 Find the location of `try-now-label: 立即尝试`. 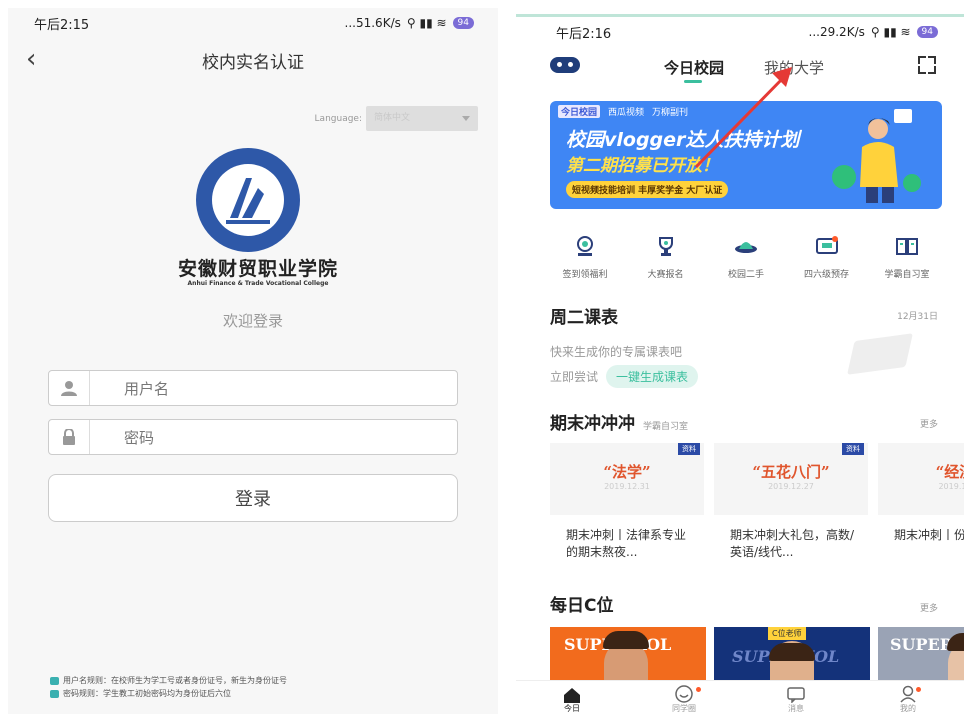

try-now-label: 立即尝试 is located at coordinates (574, 377).